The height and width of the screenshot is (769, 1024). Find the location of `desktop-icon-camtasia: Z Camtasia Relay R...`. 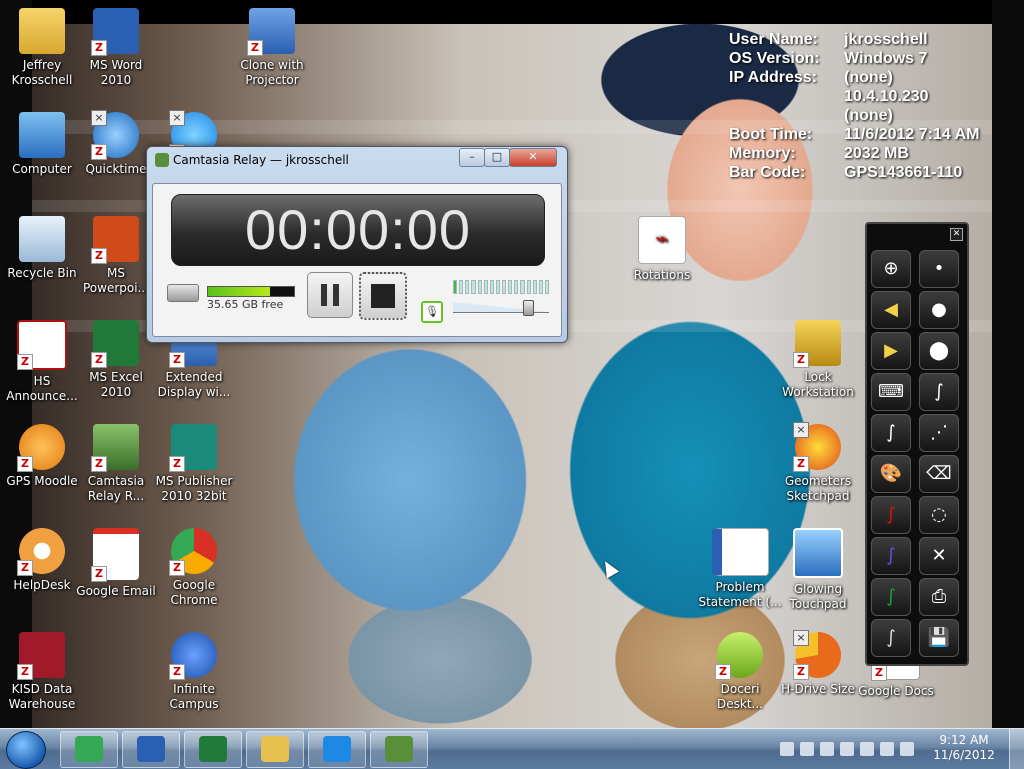

desktop-icon-camtasia: Z Camtasia Relay R... is located at coordinates (116, 464).